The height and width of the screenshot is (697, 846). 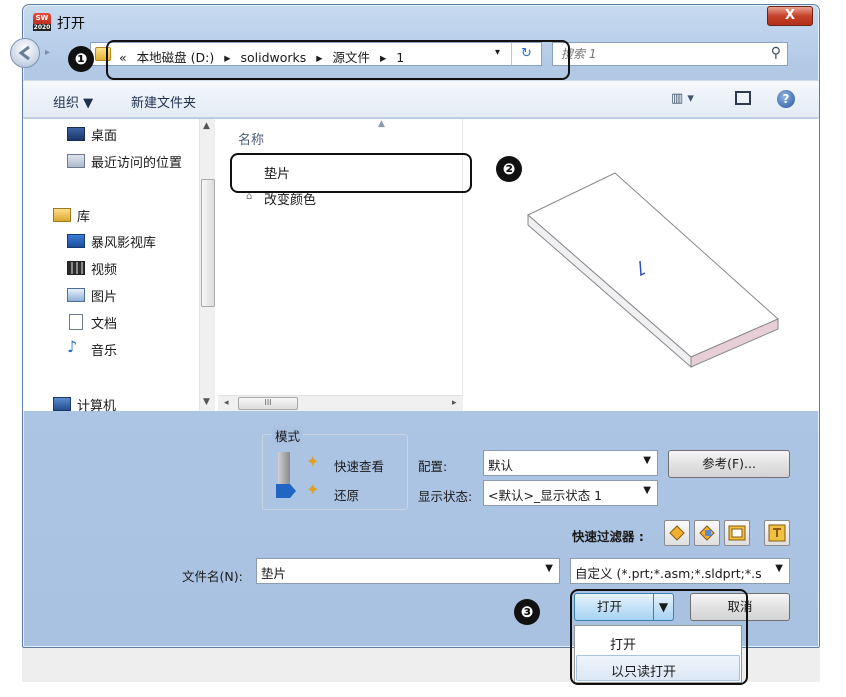 What do you see at coordinates (83, 215) in the screenshot?
I see `nav-item-libraries: 库` at bounding box center [83, 215].